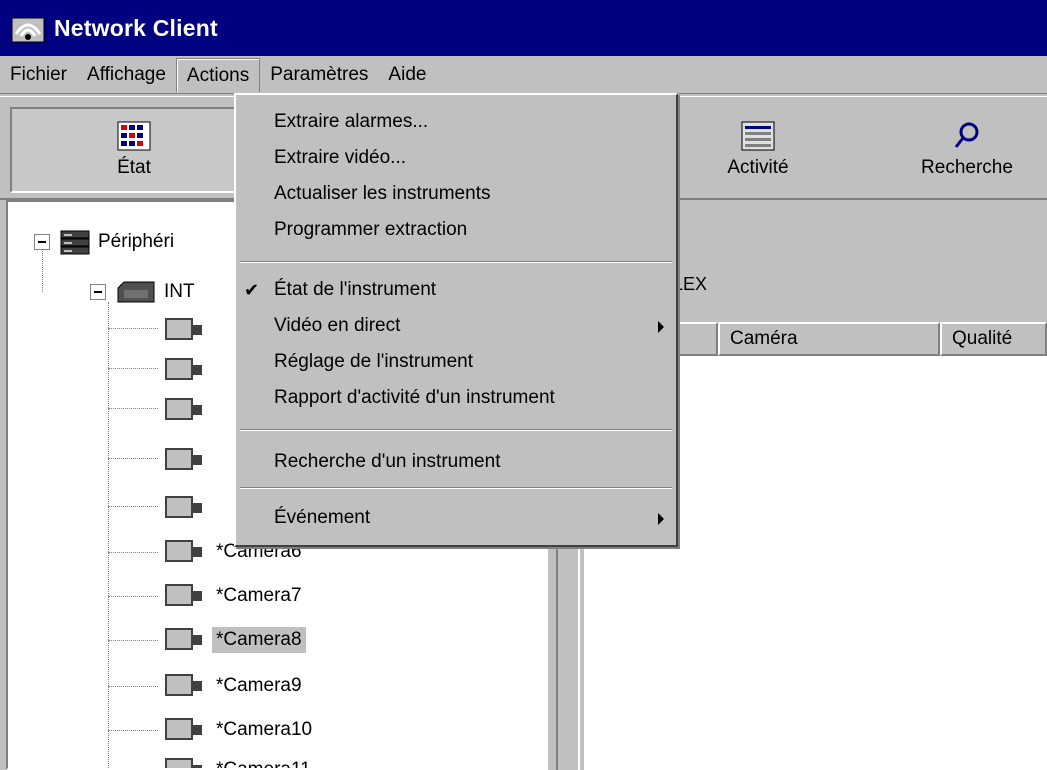 The height and width of the screenshot is (770, 1047). What do you see at coordinates (264, 729) in the screenshot?
I see `camera-label: *Camera10` at bounding box center [264, 729].